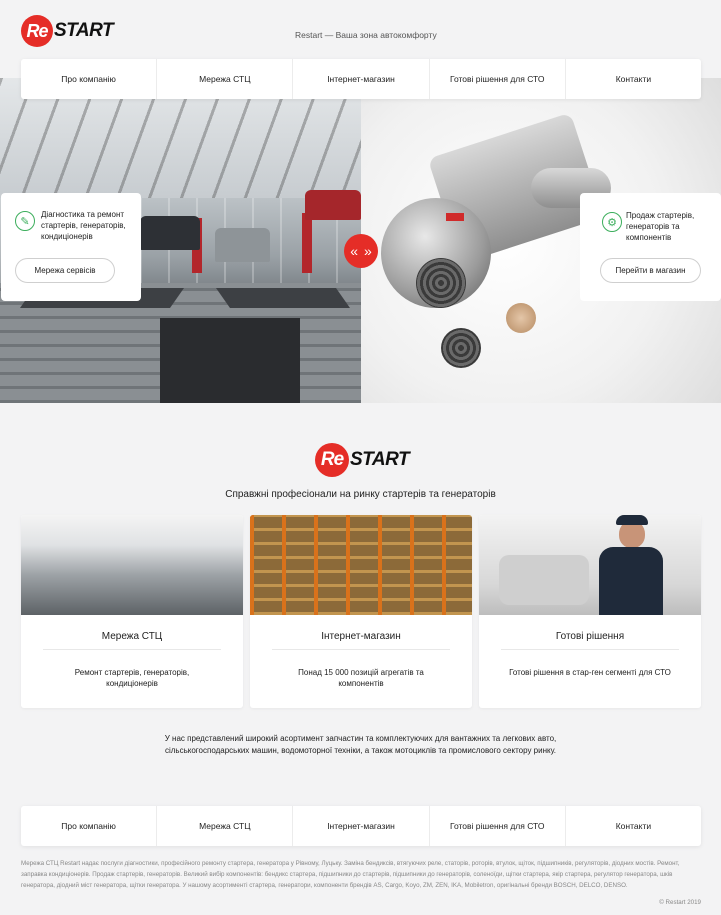 Image resolution: width=721 pixels, height=915 pixels. Describe the element at coordinates (132, 565) in the screenshot. I see `garage-lifts-image` at that location.